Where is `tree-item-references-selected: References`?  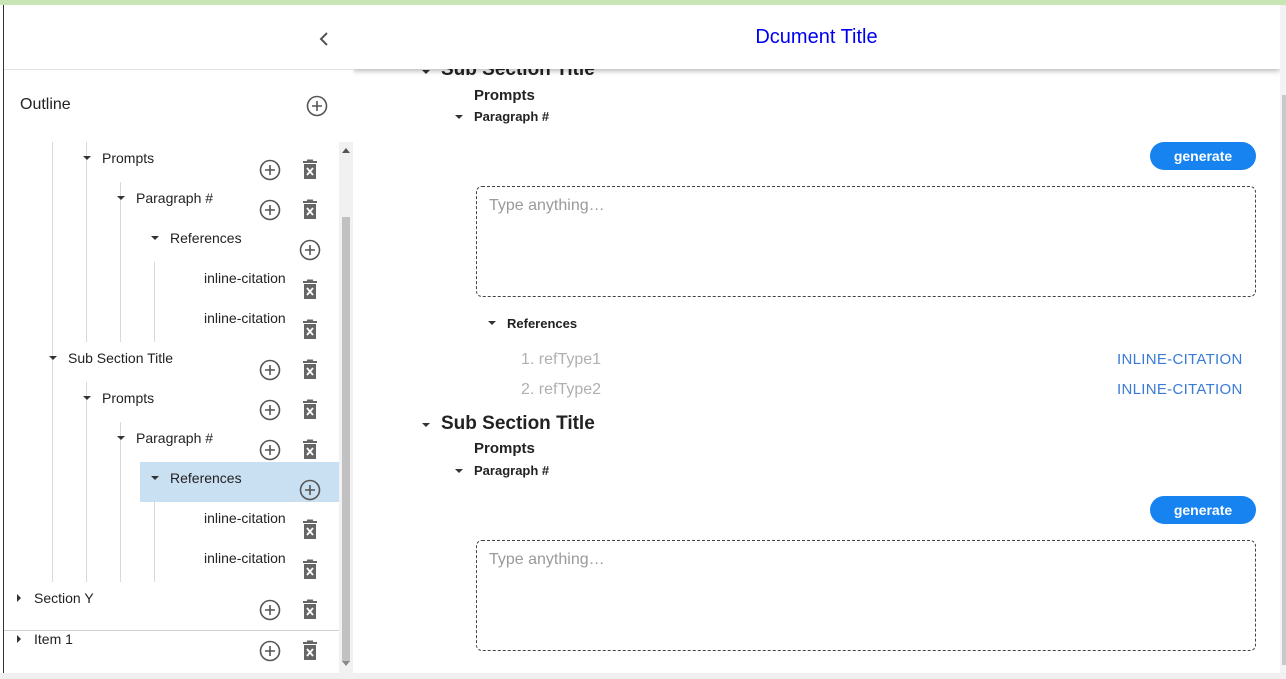 tree-item-references-selected: References is located at coordinates (171, 482).